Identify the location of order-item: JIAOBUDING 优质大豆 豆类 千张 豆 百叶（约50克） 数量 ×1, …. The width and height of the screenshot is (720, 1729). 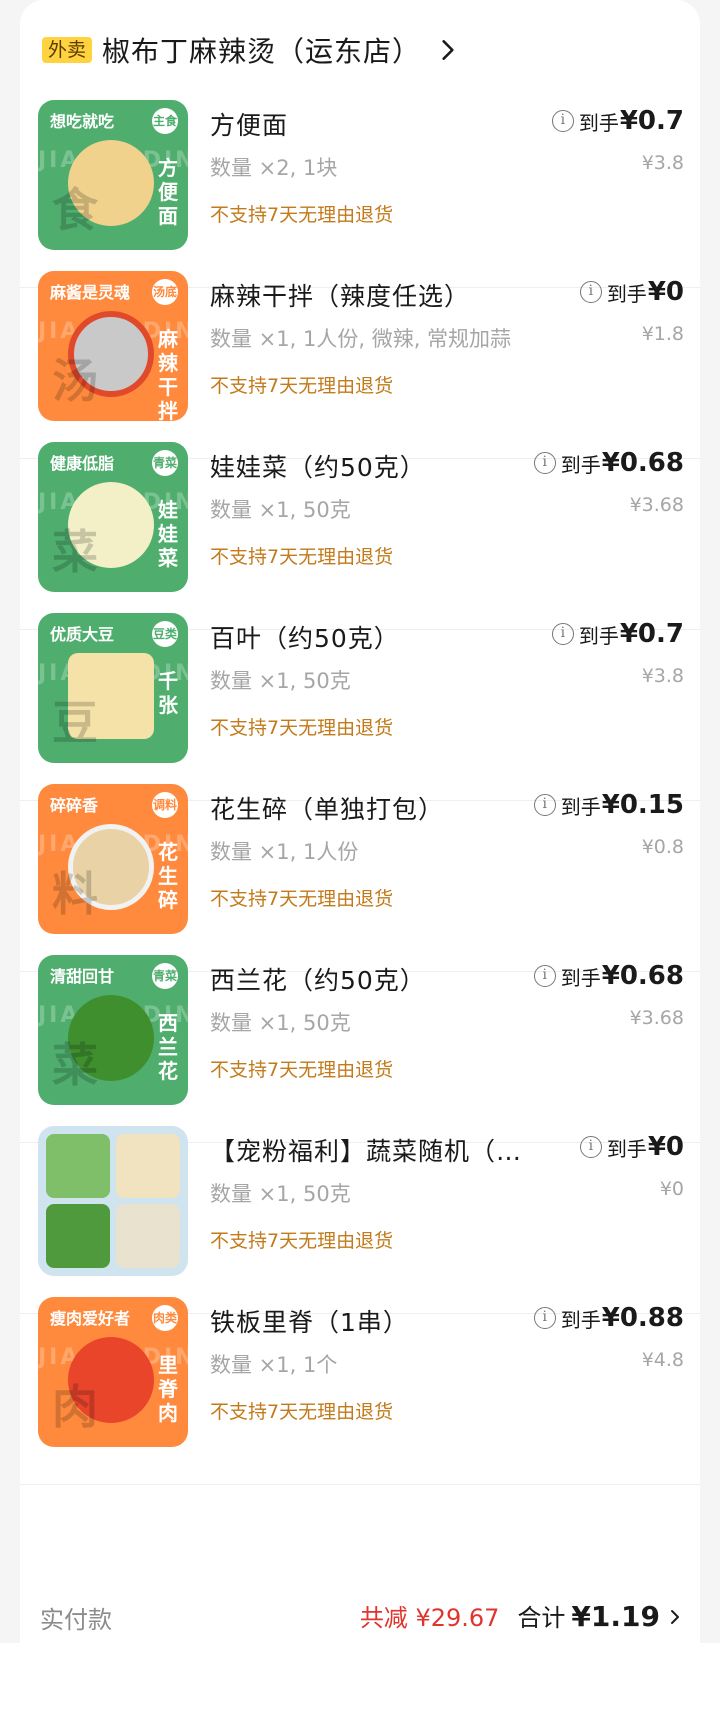
(360, 707).